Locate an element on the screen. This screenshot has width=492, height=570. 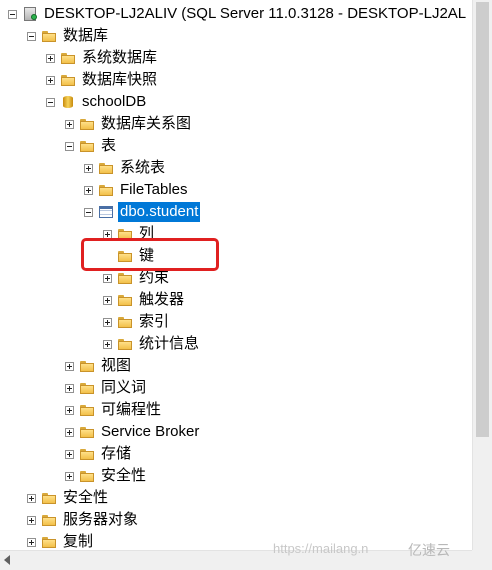
tree-node-dbo-student: dbo.student is located at coordinates (142, 212).